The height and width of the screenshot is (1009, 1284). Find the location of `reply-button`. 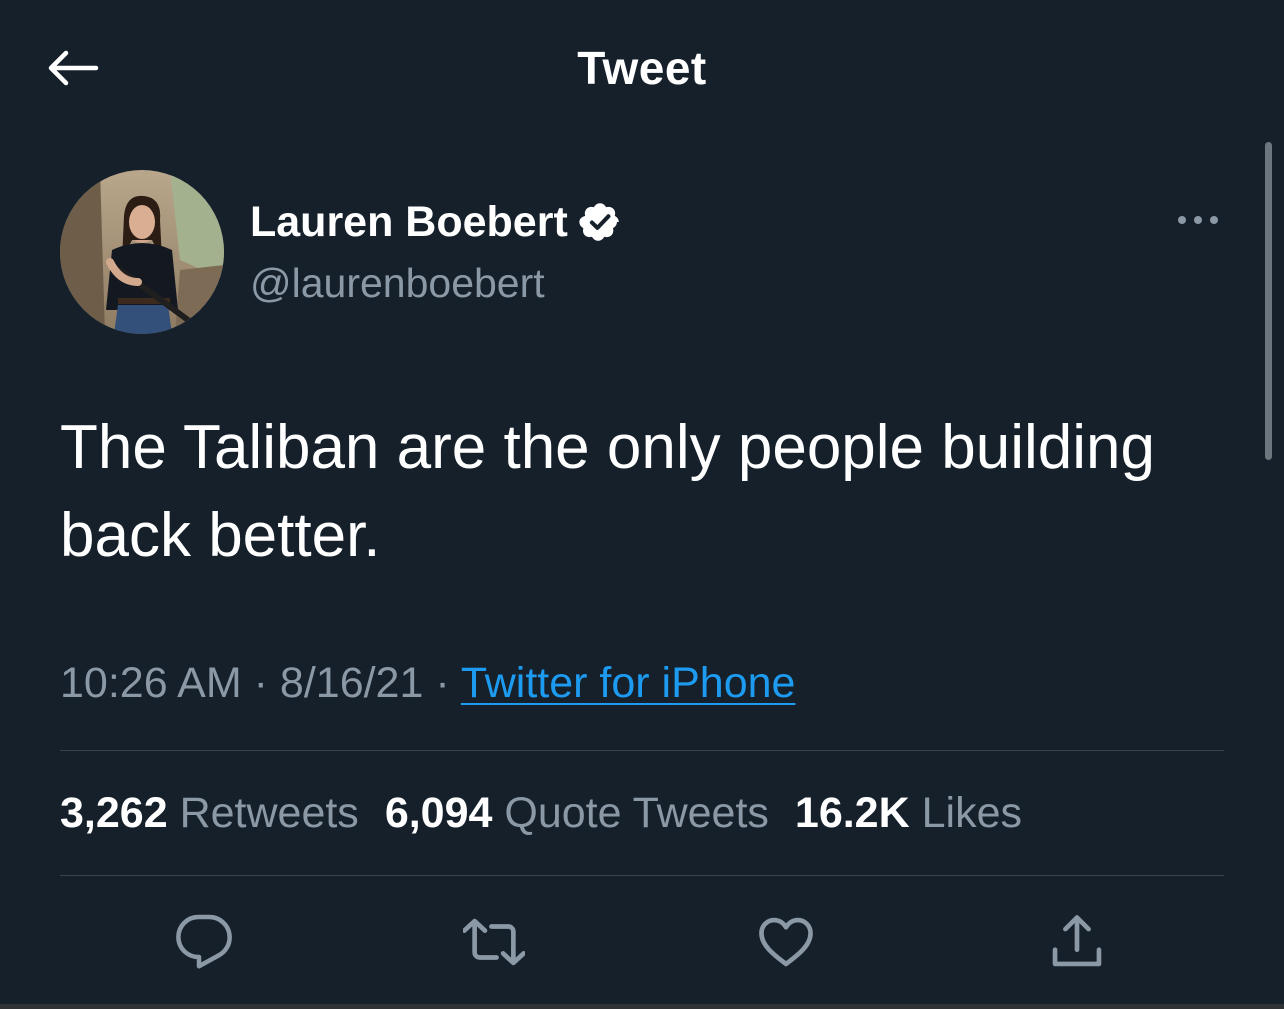

reply-button is located at coordinates (204, 942).